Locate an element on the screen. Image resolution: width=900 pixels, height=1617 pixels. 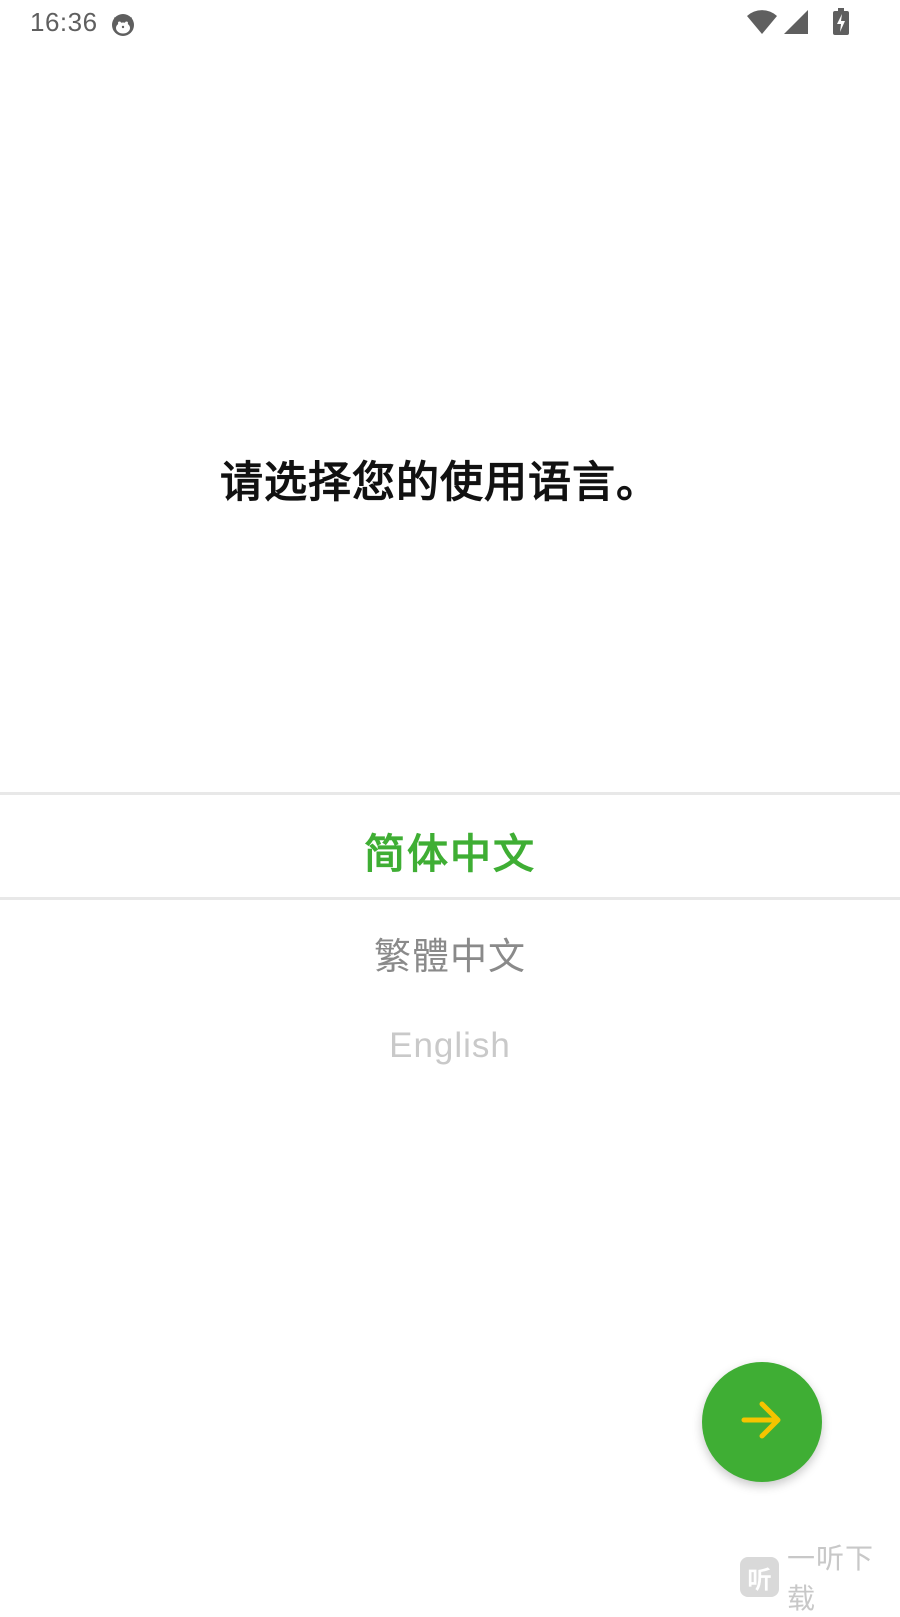
cellular-signal-icon is located at coordinates (796, 24).